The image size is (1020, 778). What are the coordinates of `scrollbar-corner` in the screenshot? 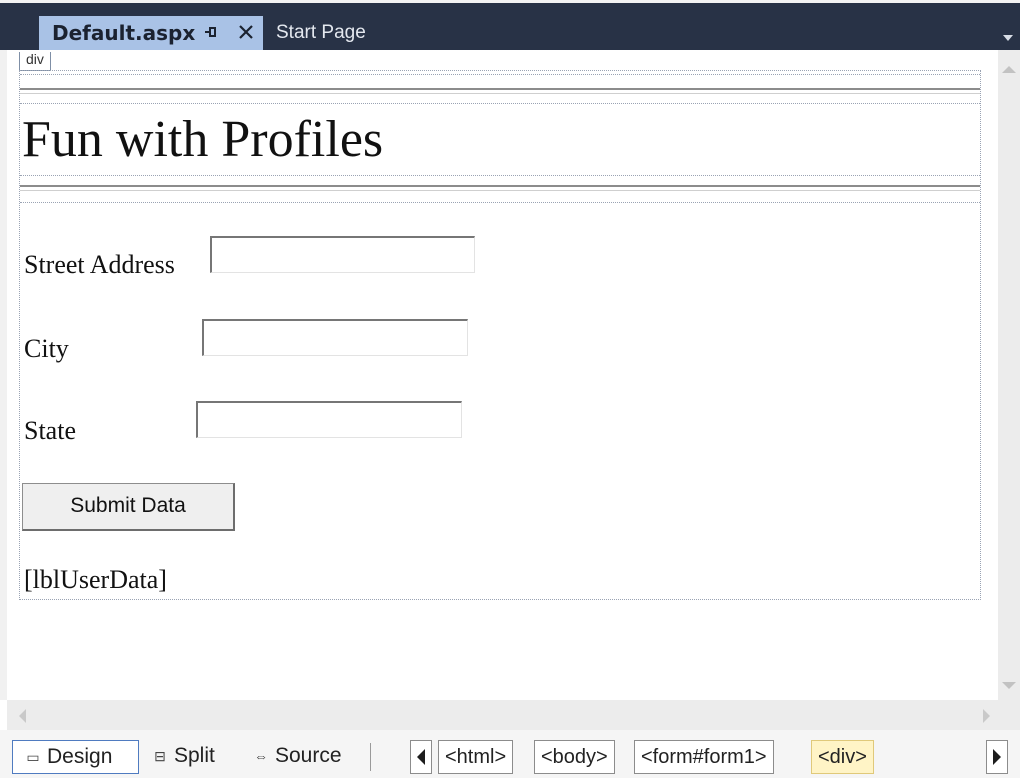 It's located at (1009, 715).